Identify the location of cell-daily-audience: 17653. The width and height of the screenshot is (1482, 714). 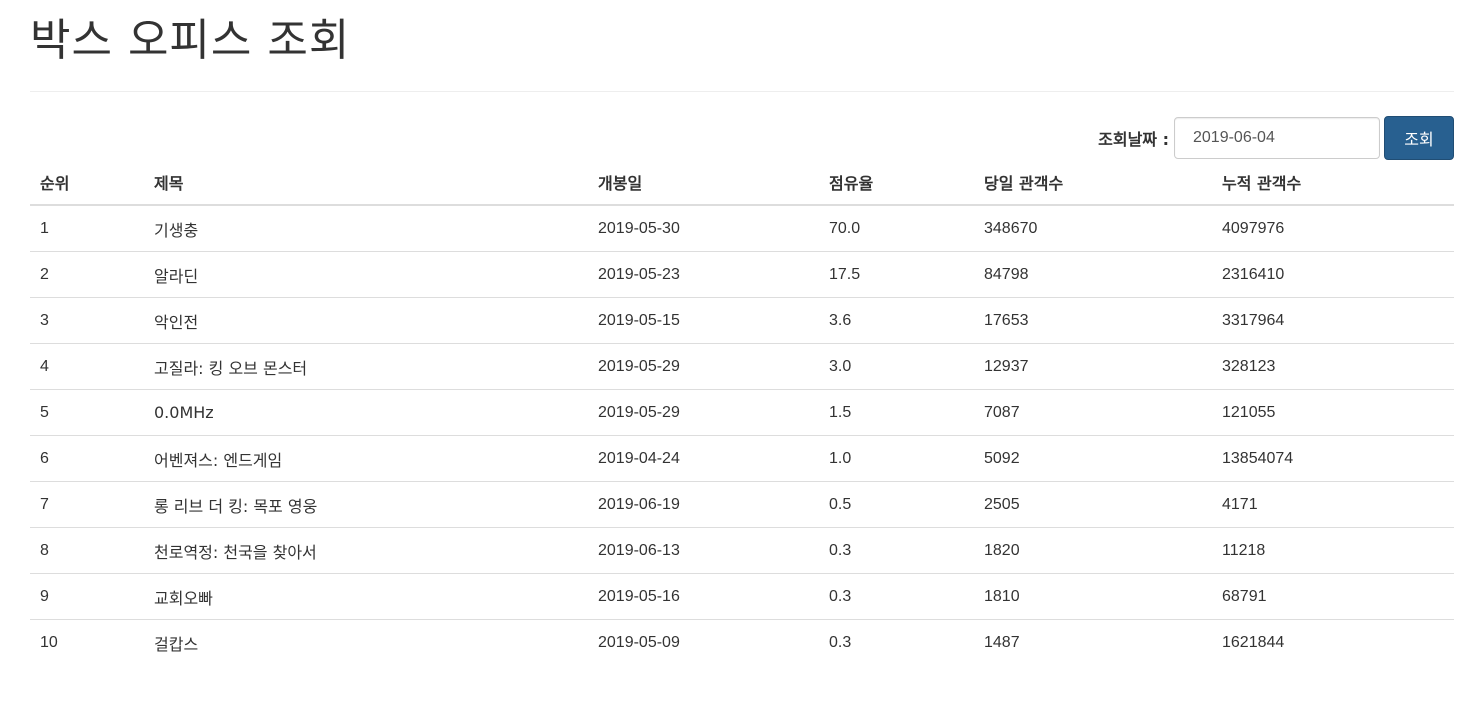
(1093, 320).